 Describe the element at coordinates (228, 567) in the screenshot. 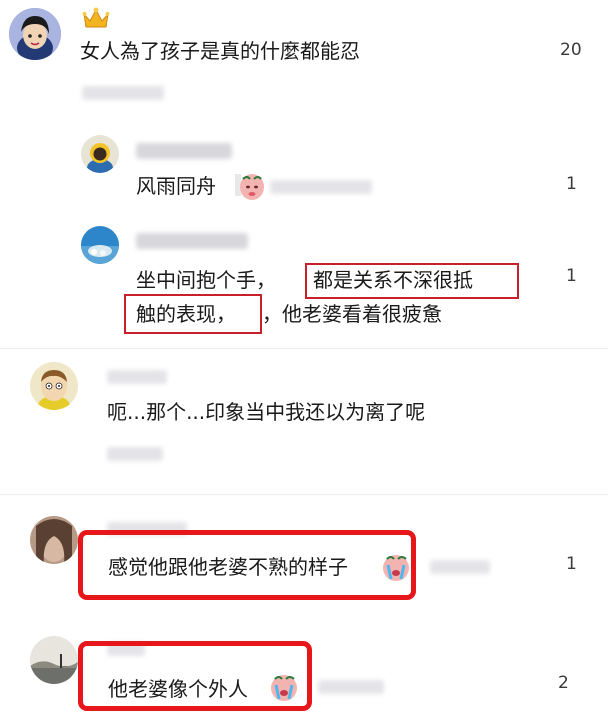

I see `comment-text: 感觉他跟他老婆不熟的样子` at that location.